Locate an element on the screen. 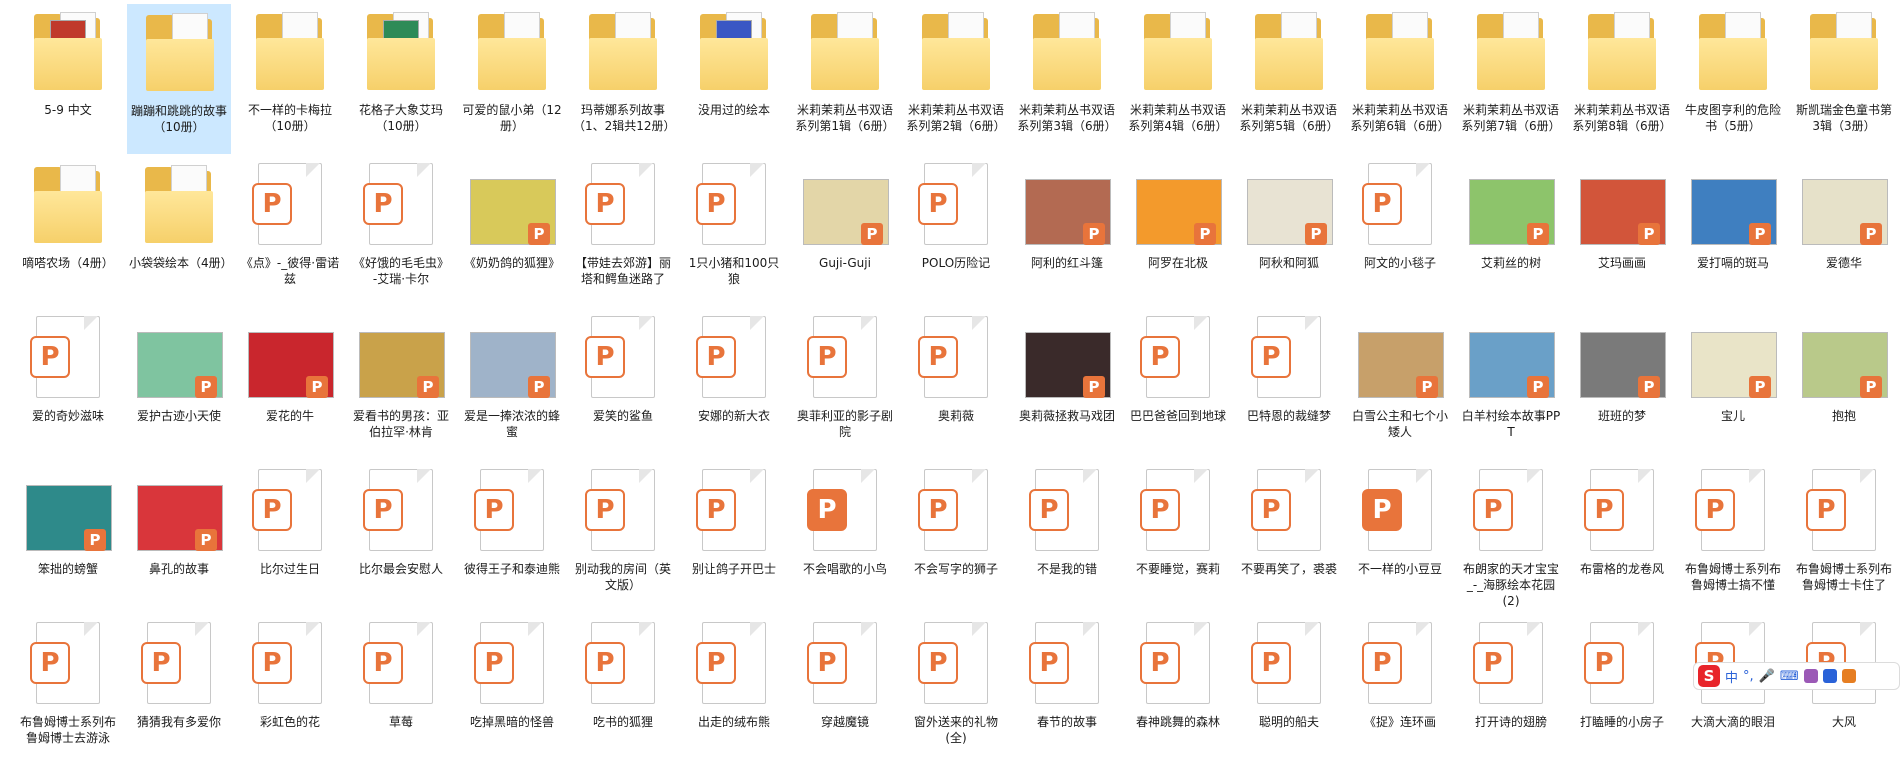 This screenshot has height=766, width=1900. ppt-file-item: P 爱笑的鲨鱼 is located at coordinates (623, 385).